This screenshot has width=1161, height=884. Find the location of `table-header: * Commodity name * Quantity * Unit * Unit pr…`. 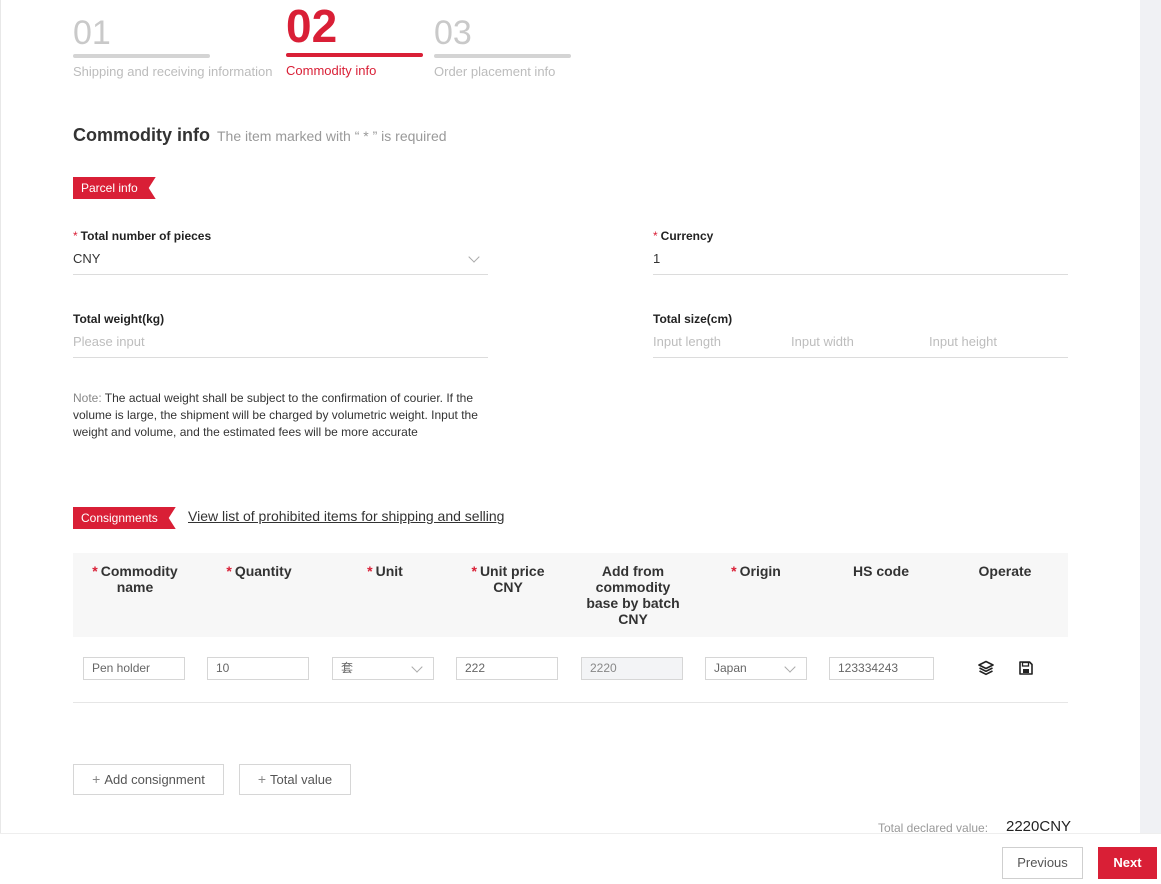

table-header: * Commodity name * Quantity * Unit * Unit pr… is located at coordinates (570, 595).